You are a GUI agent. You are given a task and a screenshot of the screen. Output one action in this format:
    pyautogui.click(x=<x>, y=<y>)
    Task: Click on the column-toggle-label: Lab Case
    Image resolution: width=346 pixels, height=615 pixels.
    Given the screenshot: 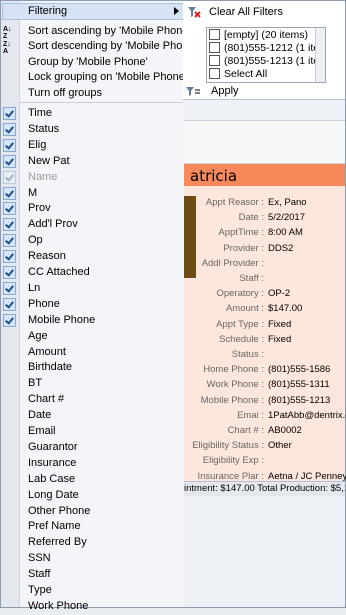 What is the action you would take?
    pyautogui.click(x=52, y=478)
    